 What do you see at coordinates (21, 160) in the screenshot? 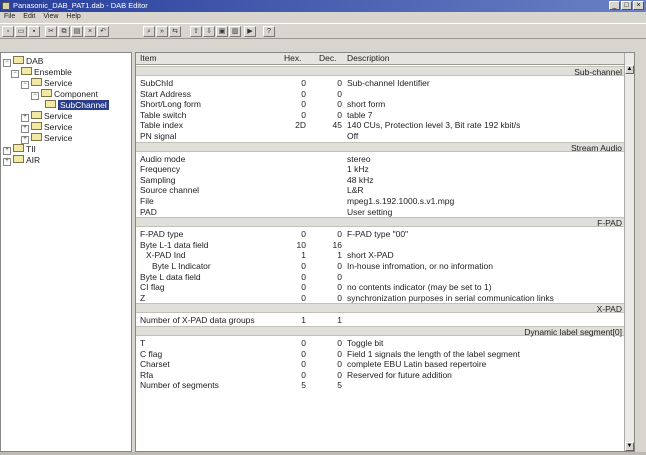
I see `tree-node-air: + AIR` at bounding box center [21, 160].